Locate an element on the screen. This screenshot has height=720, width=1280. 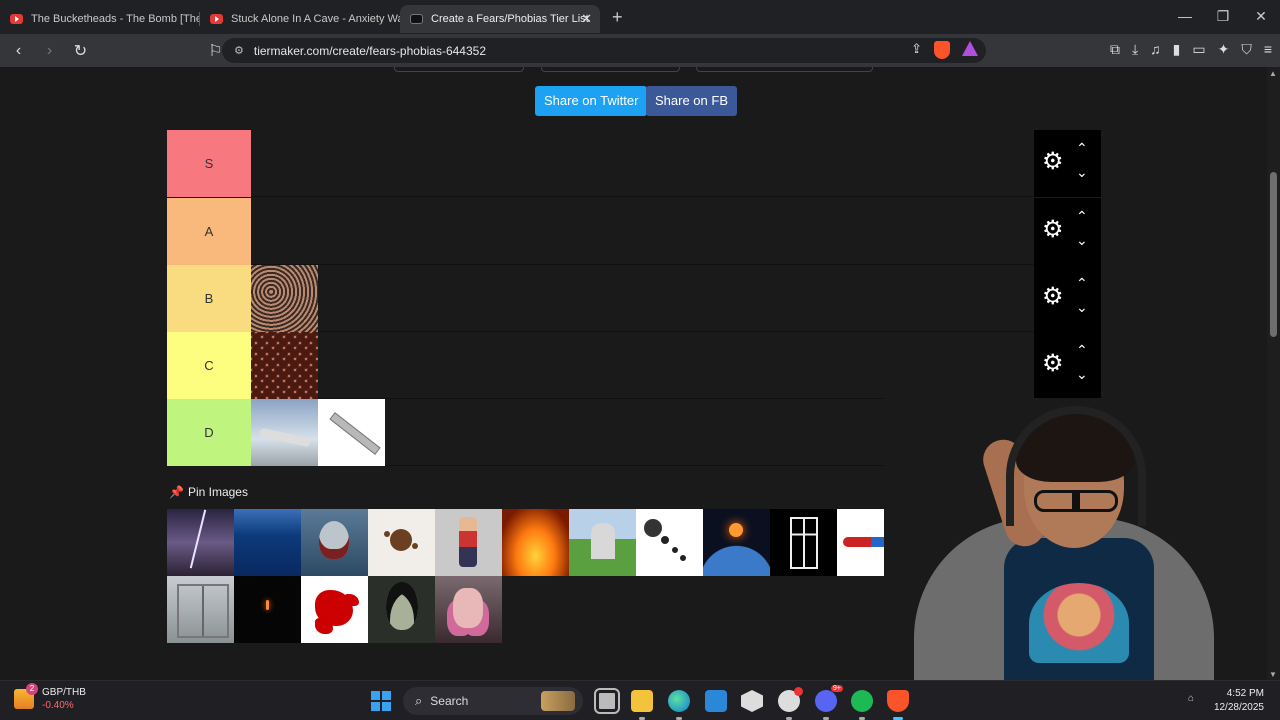
syringe-image is located at coordinates (351, 432).